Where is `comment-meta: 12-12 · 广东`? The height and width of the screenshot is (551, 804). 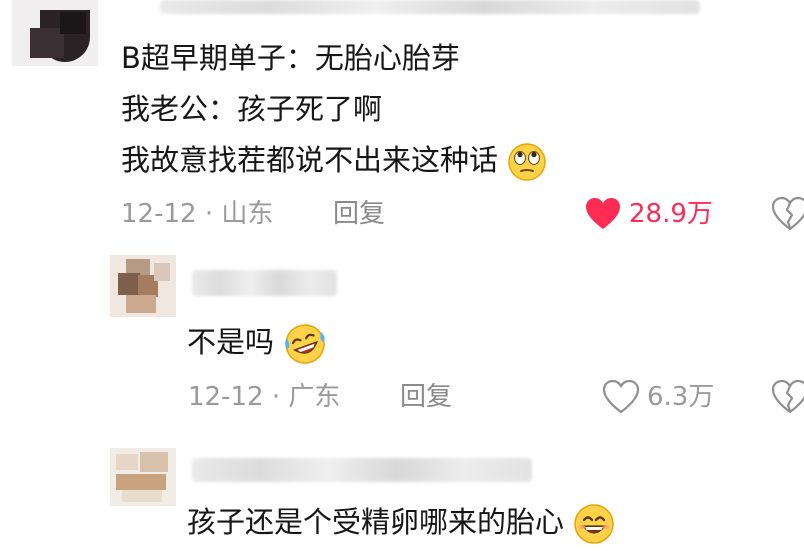
comment-meta: 12-12 · 广东 is located at coordinates (264, 397).